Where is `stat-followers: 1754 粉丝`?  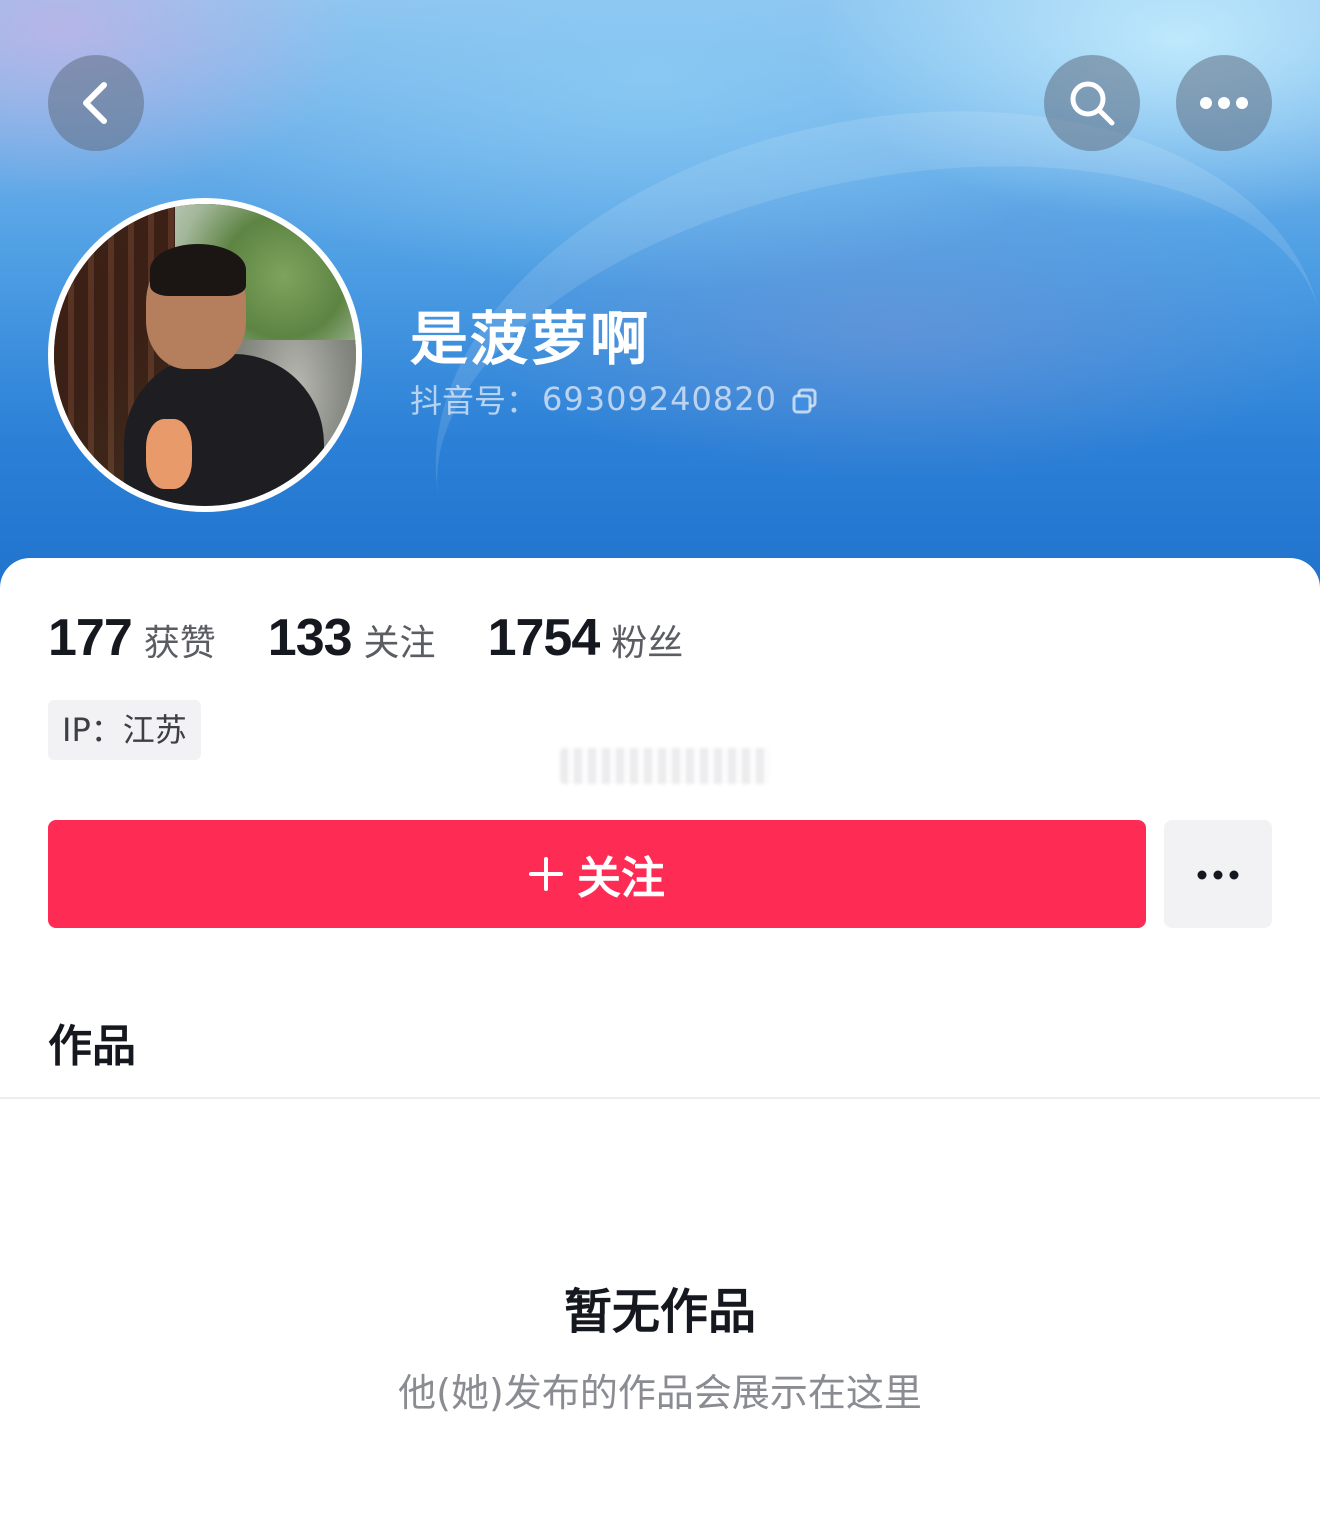 stat-followers: 1754 粉丝 is located at coordinates (586, 638).